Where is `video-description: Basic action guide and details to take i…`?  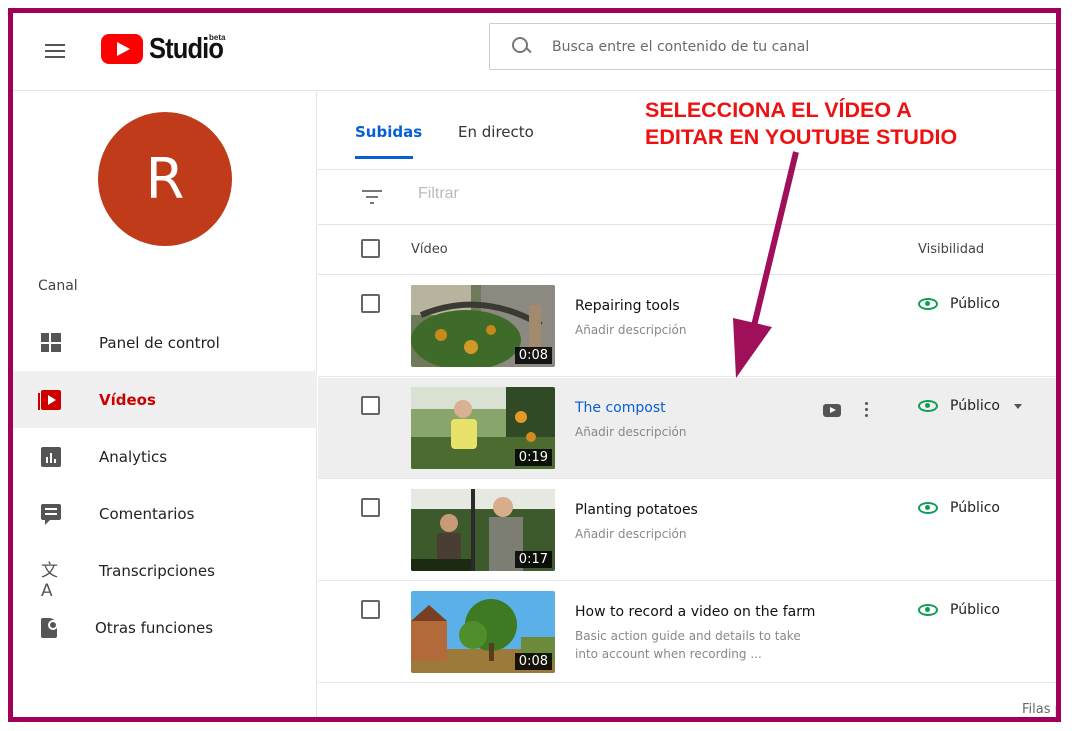
video-description: Basic action guide and details to take i… is located at coordinates (695, 645).